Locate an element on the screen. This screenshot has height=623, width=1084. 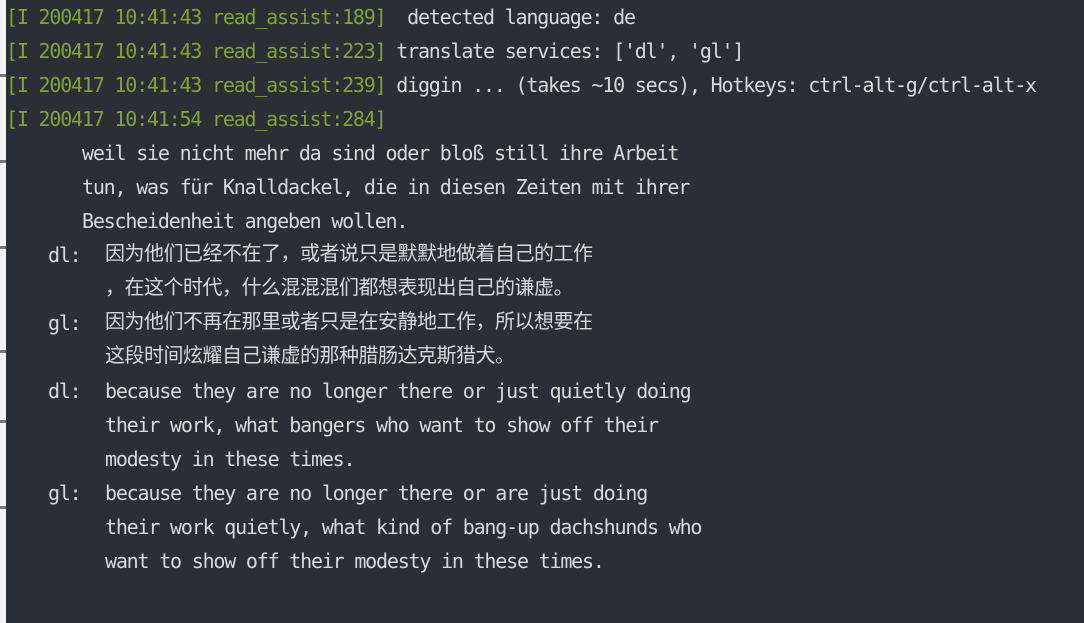
translation-line: modesty in these times. is located at coordinates (230, 459).